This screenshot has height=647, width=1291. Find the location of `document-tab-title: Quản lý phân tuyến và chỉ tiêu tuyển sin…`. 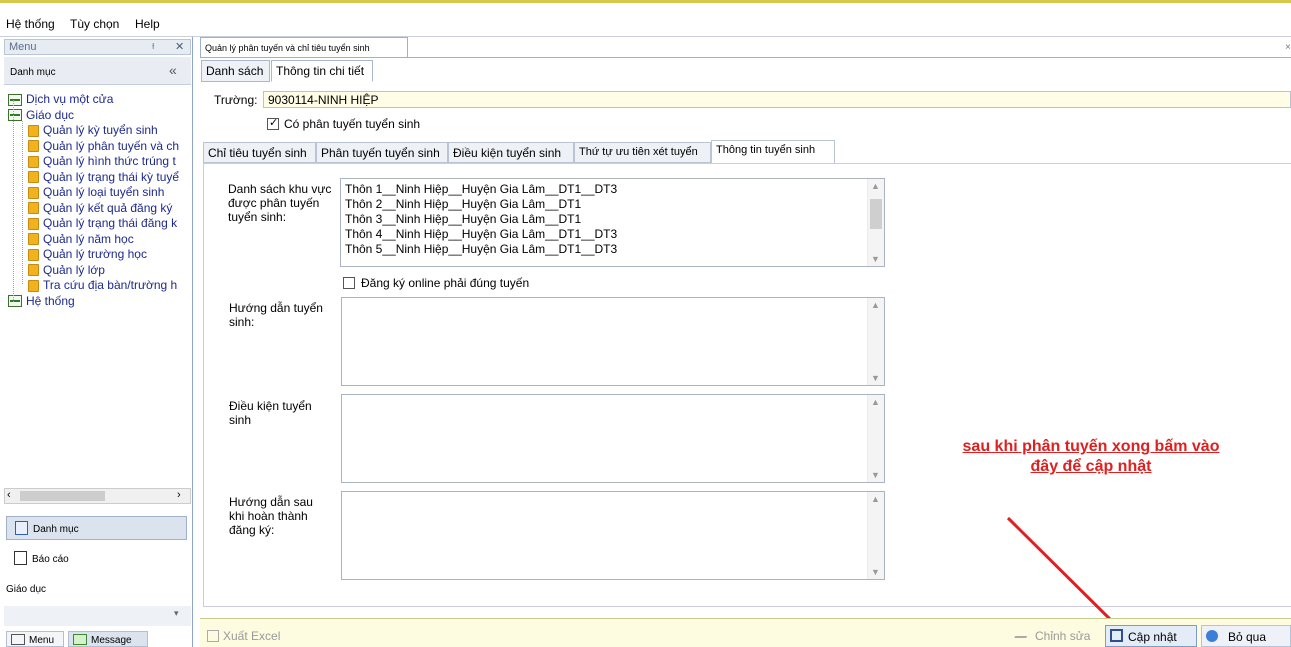

document-tab-title: Quản lý phân tuyến và chỉ tiêu tuyển sin… is located at coordinates (287, 48).